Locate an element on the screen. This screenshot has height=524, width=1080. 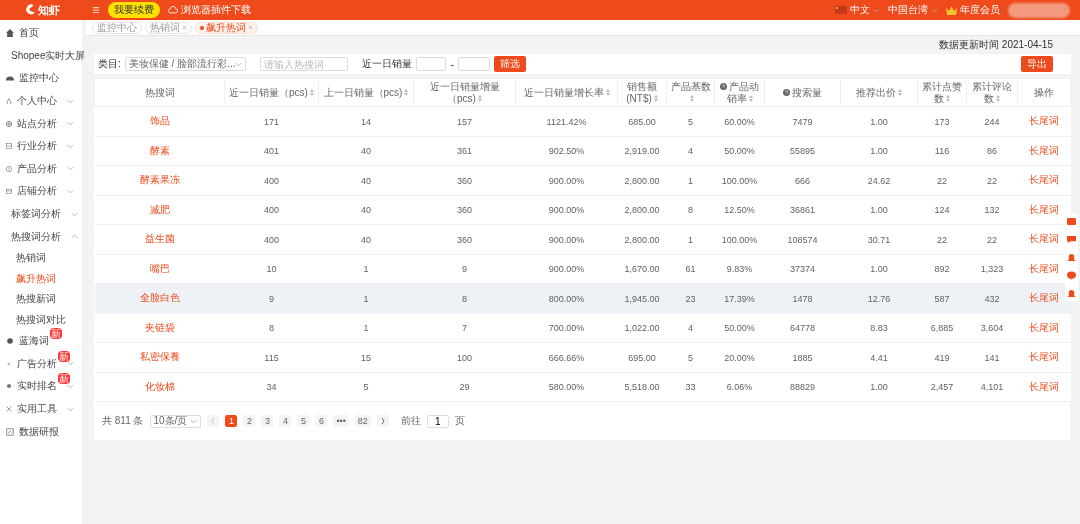
page-button: 82 is located at coordinates (362, 421).